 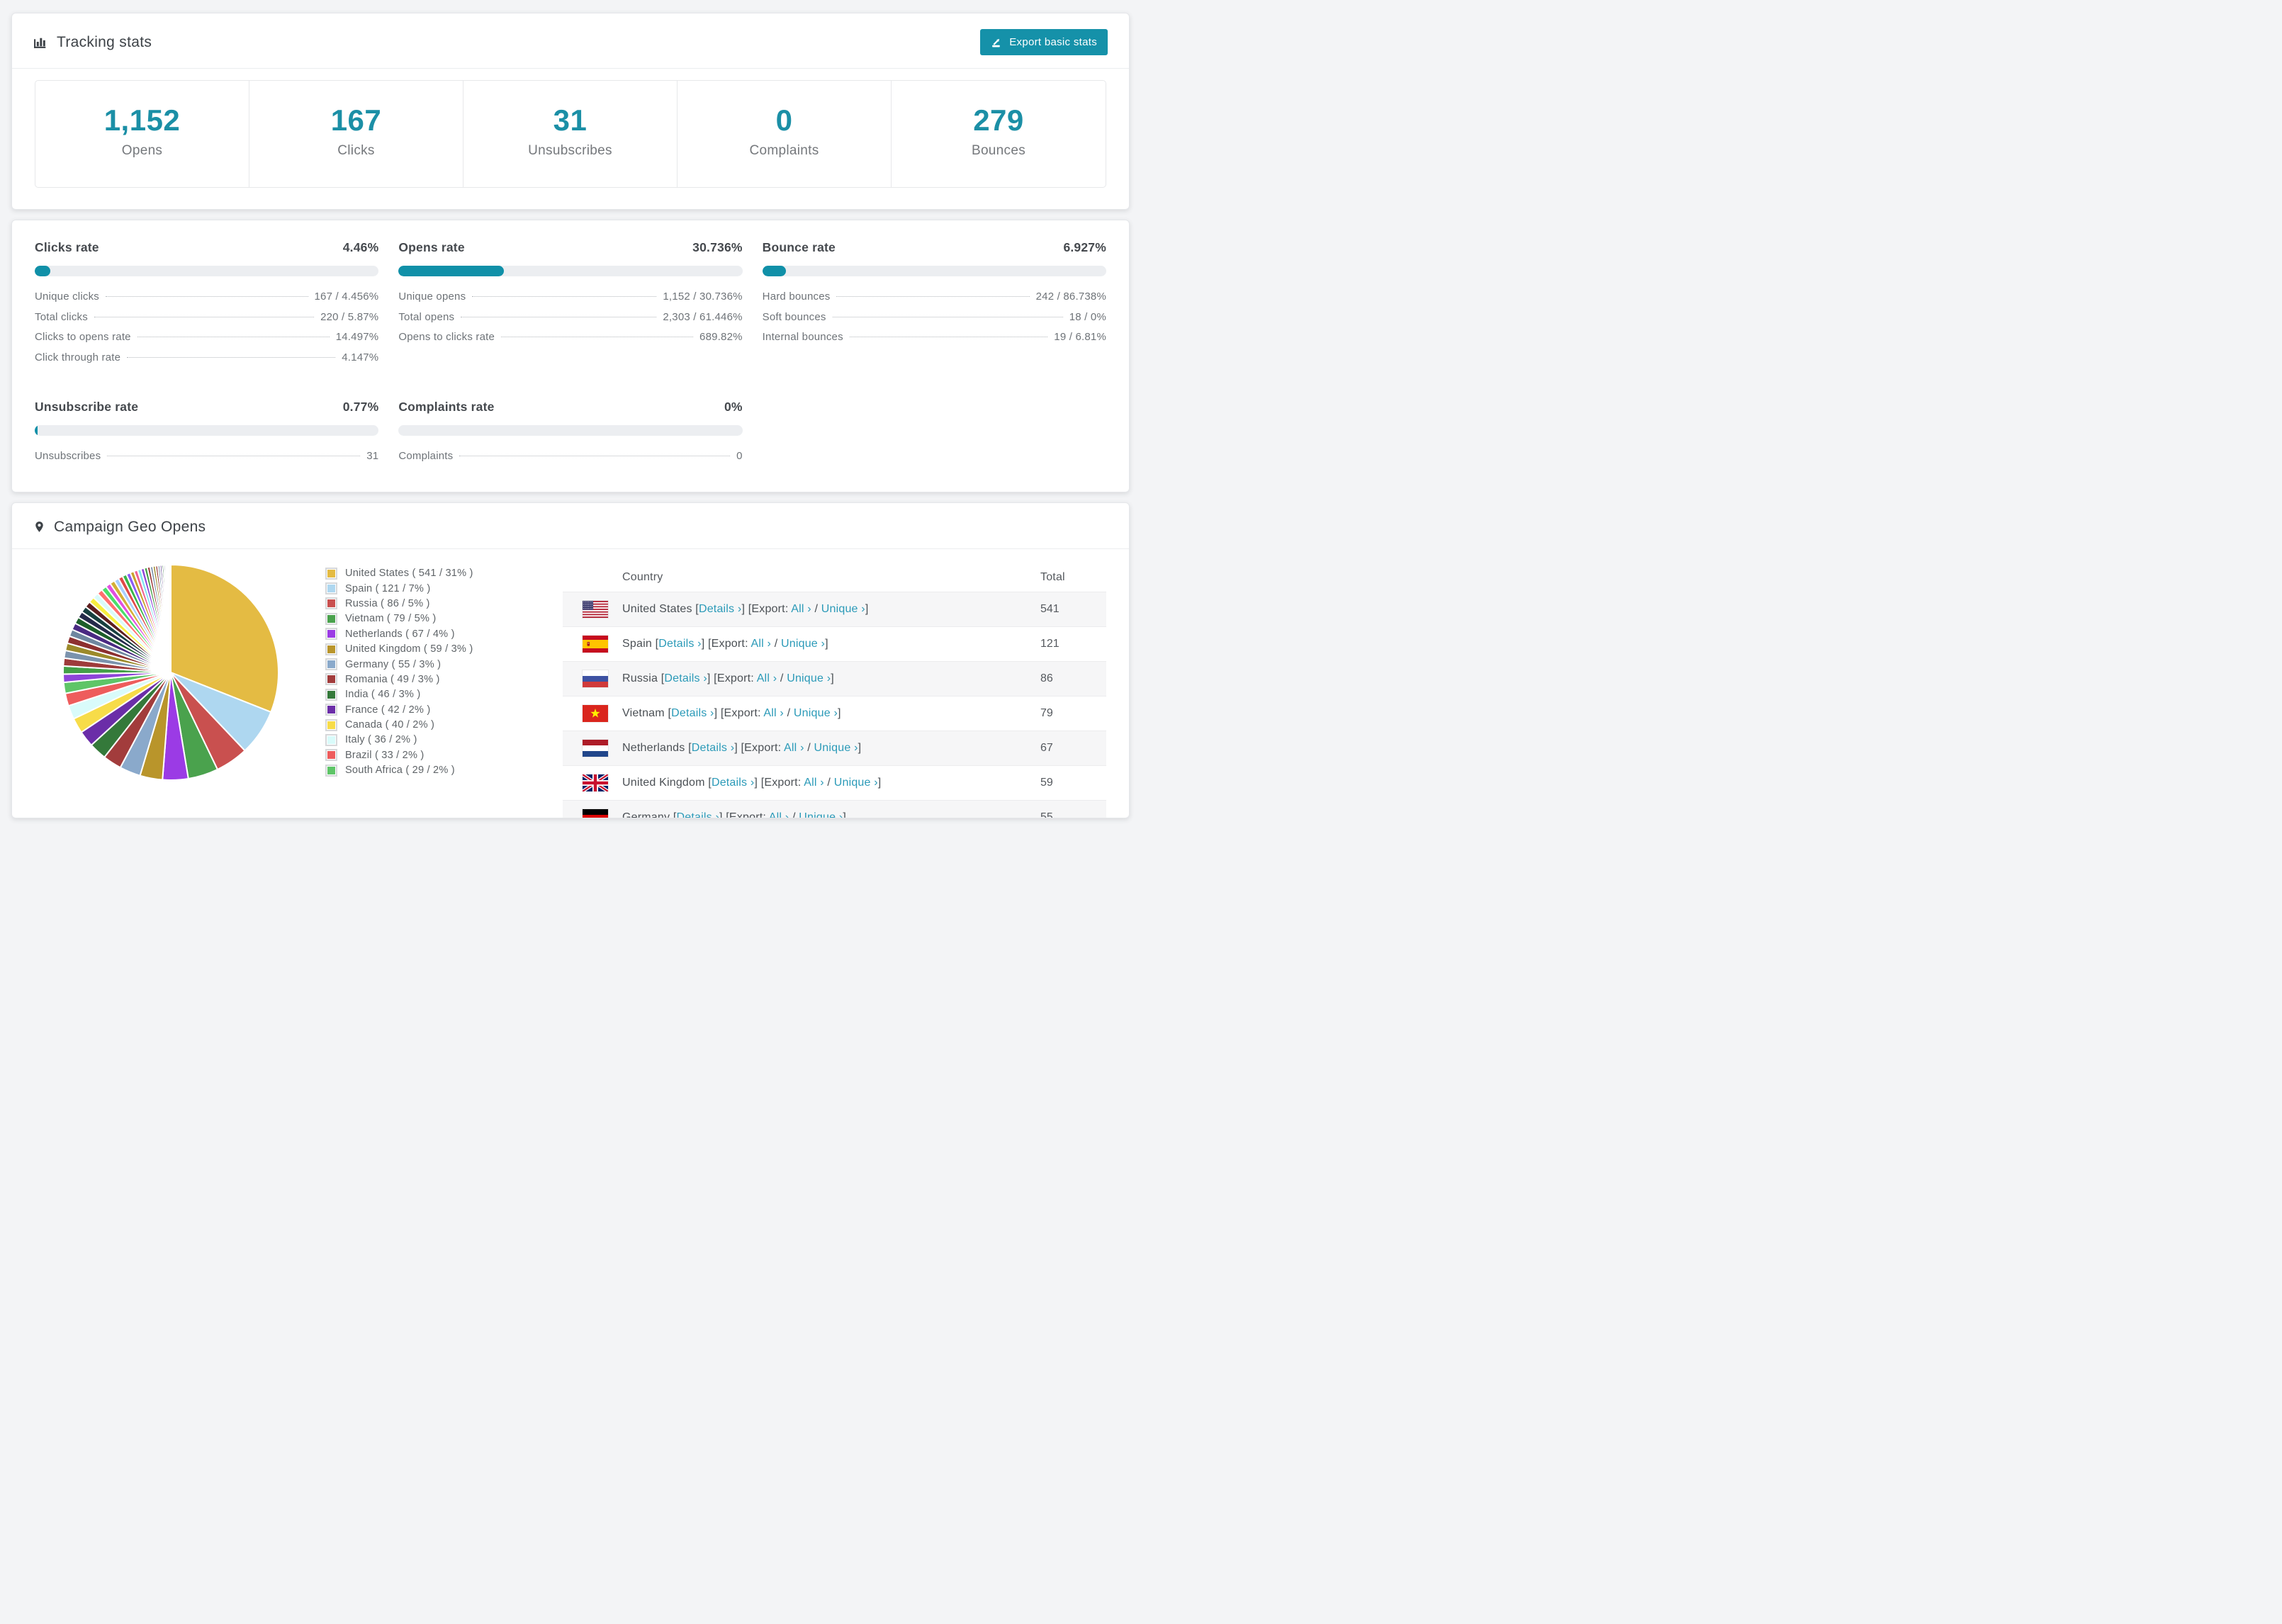 What do you see at coordinates (796, 297) in the screenshot?
I see `rate-detail-label: Hard bounces` at bounding box center [796, 297].